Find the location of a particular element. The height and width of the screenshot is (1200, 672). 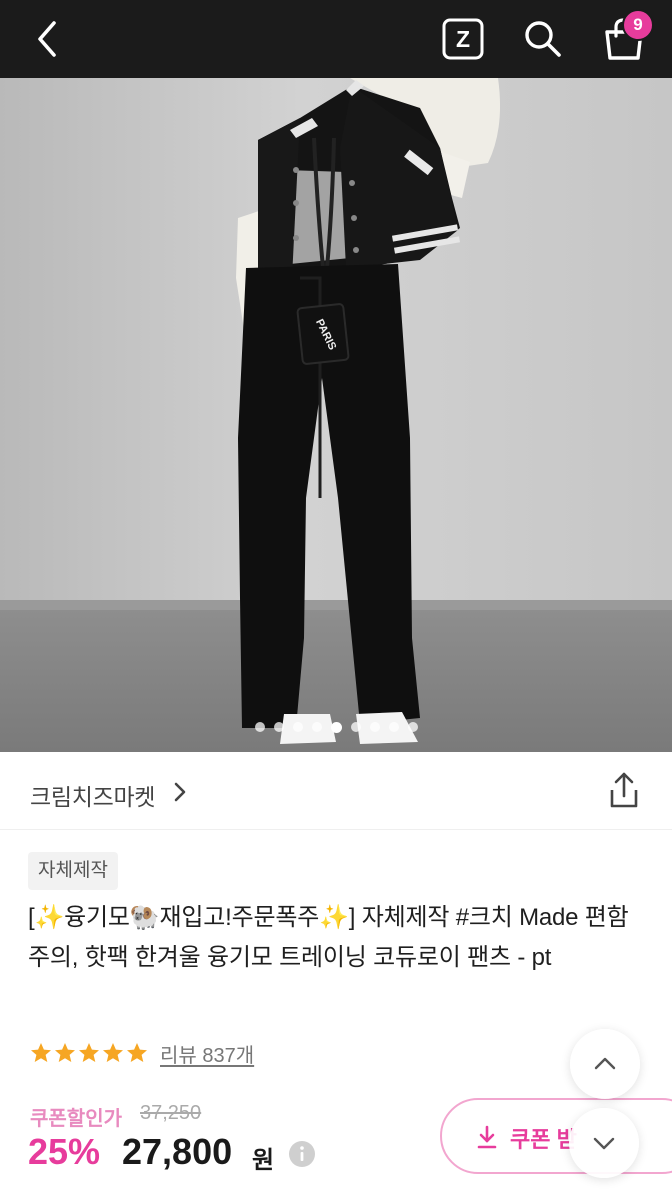

image-pager-dots is located at coordinates (336, 728).